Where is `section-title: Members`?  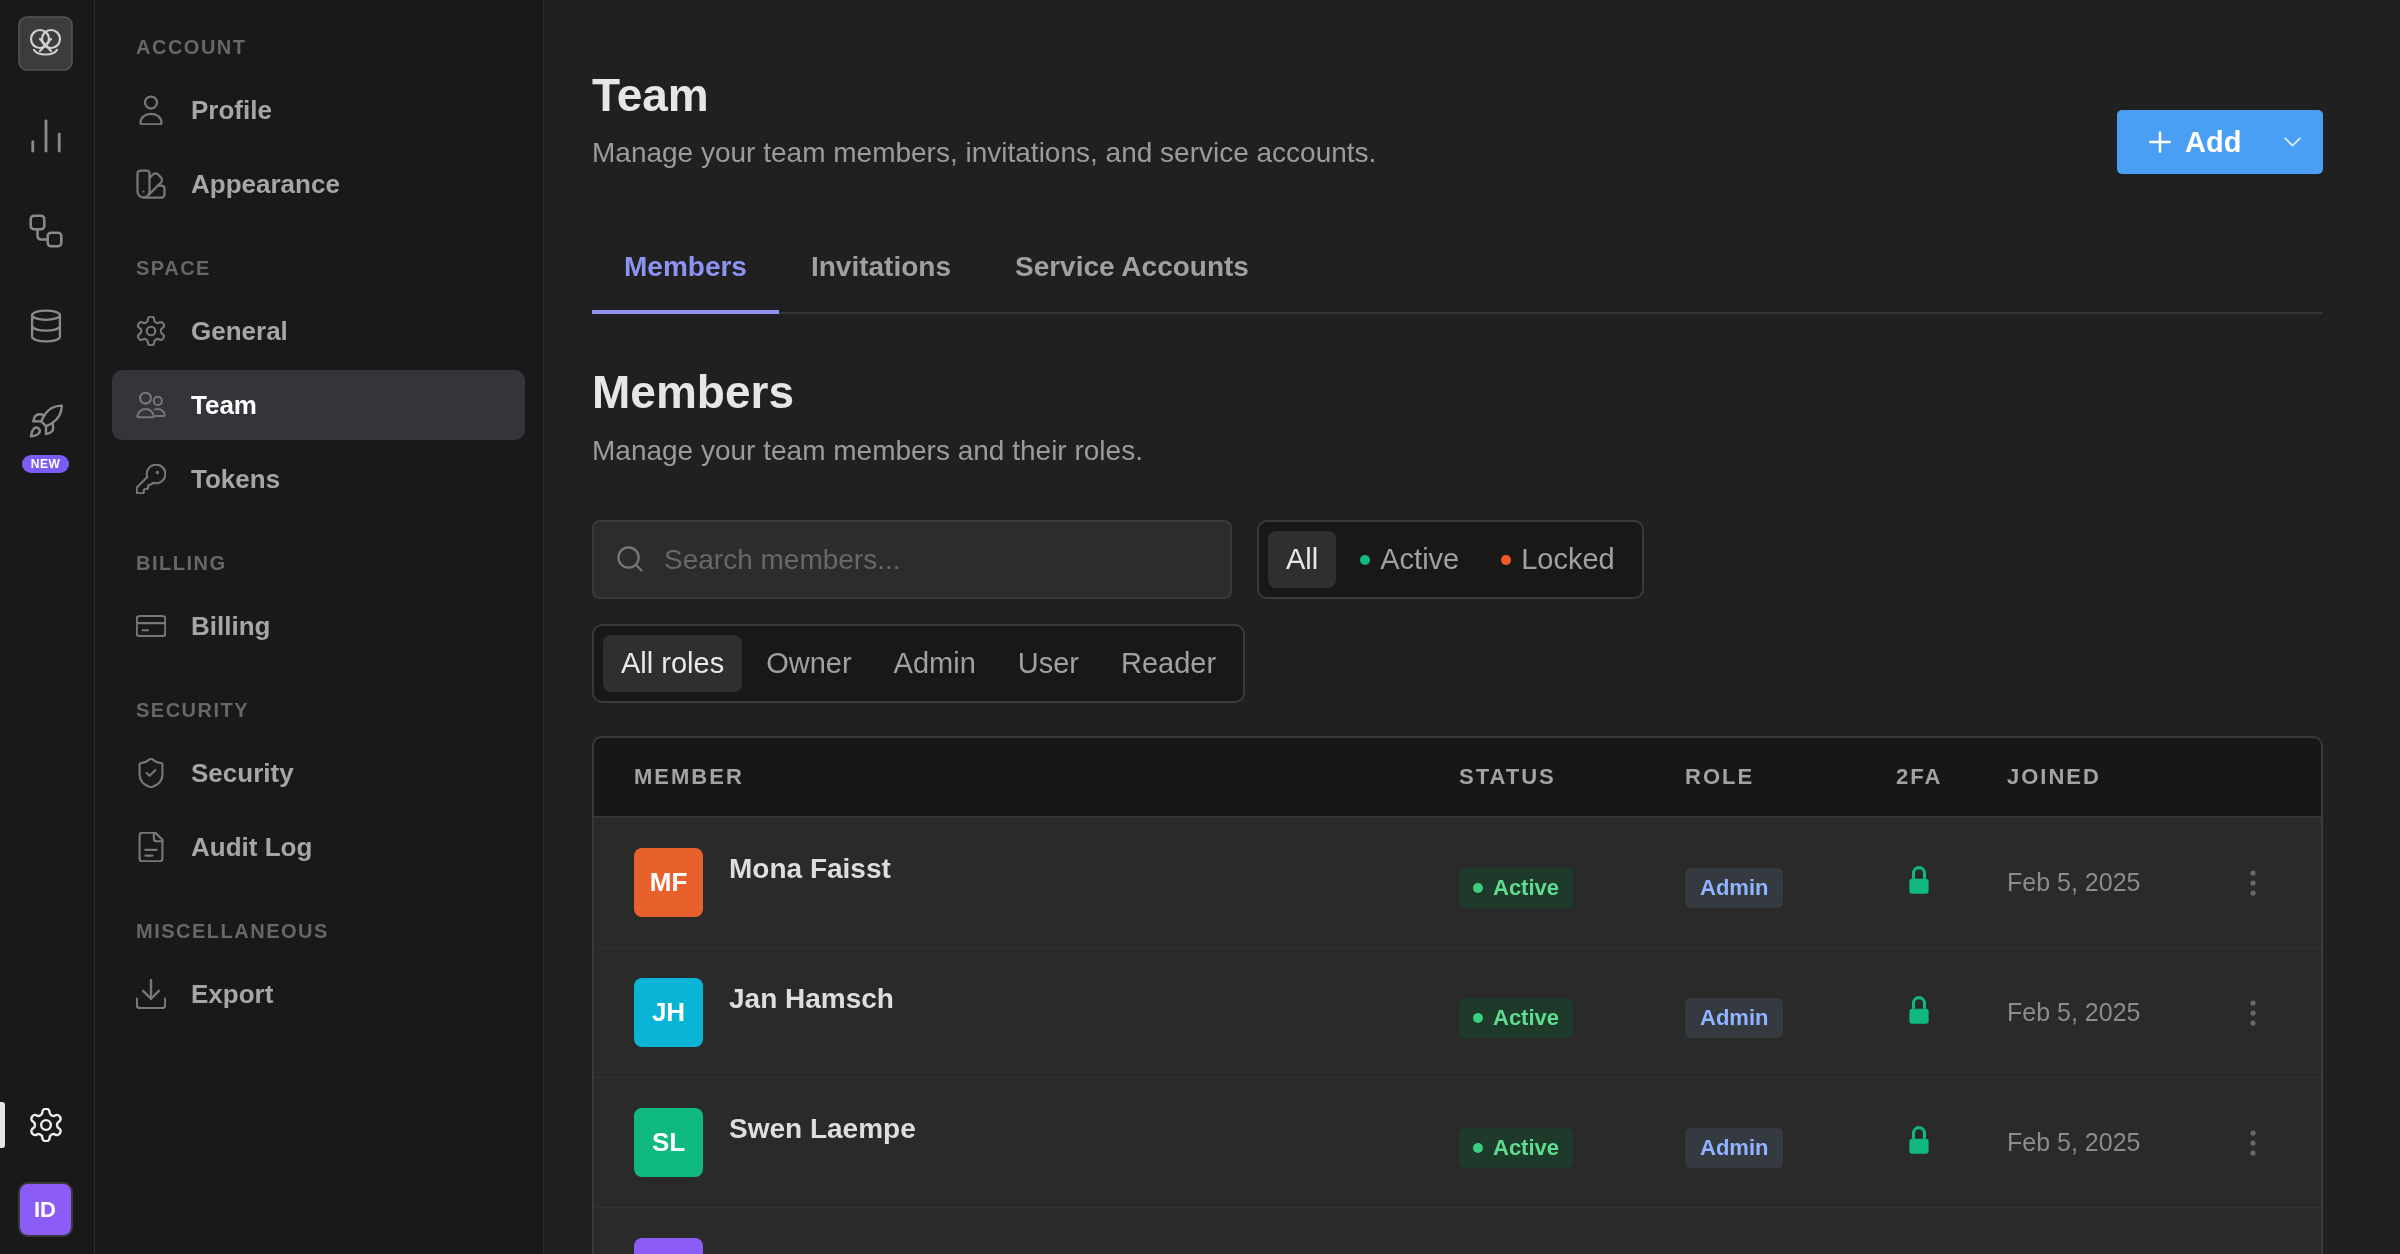
section-title: Members is located at coordinates (693, 392).